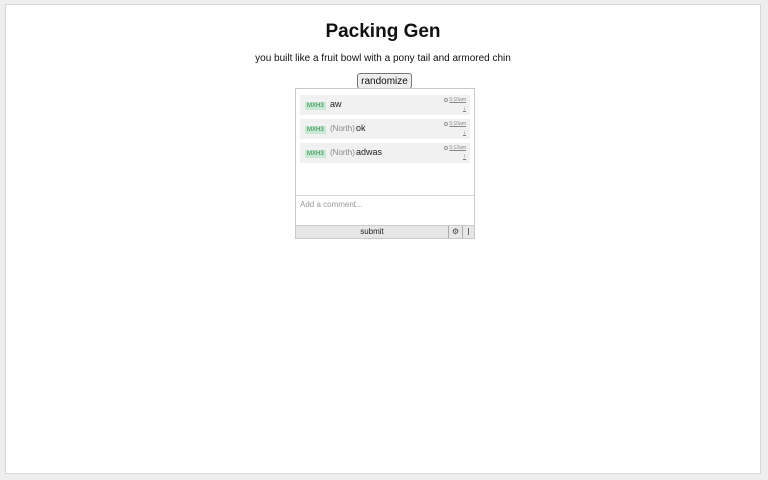 Image resolution: width=768 pixels, height=480 pixels. Describe the element at coordinates (385, 153) in the screenshot. I see `comment-item: MXH3 (North) adwas 5:12am ↑` at that location.